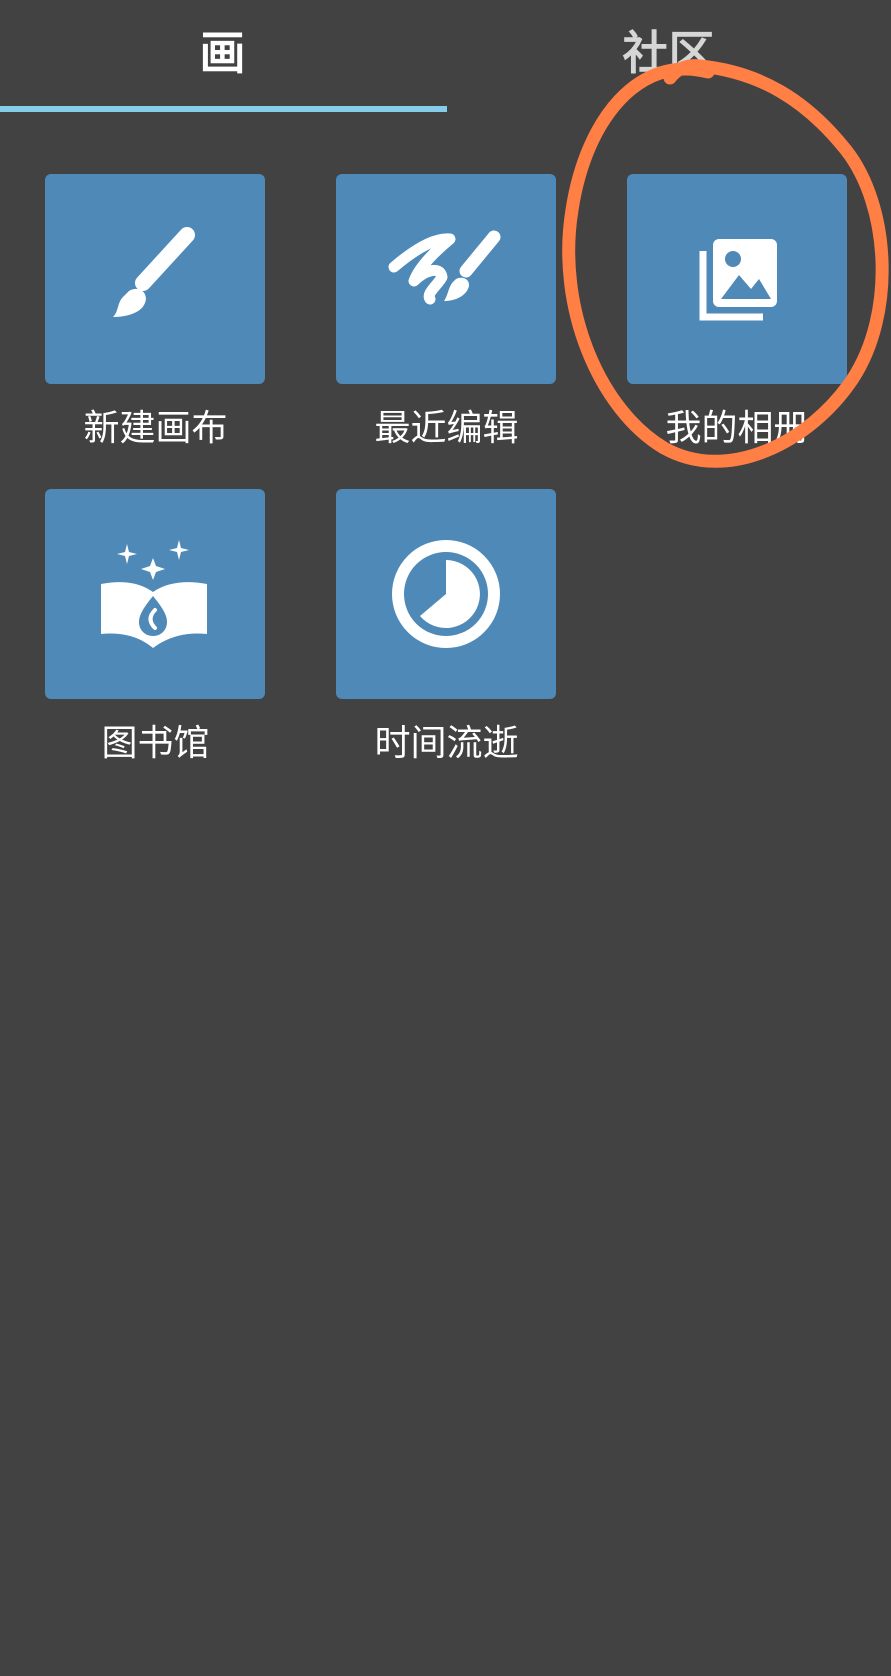 This screenshot has height=1676, width=891. I want to click on active-tab-indicator, so click(223, 109).